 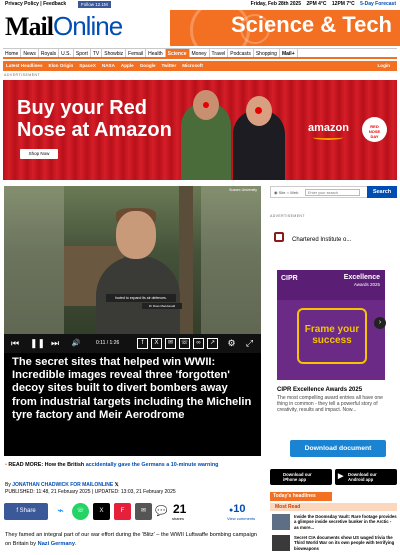 What do you see at coordinates (206, 105) in the screenshot?
I see `red-nose-icon` at bounding box center [206, 105].